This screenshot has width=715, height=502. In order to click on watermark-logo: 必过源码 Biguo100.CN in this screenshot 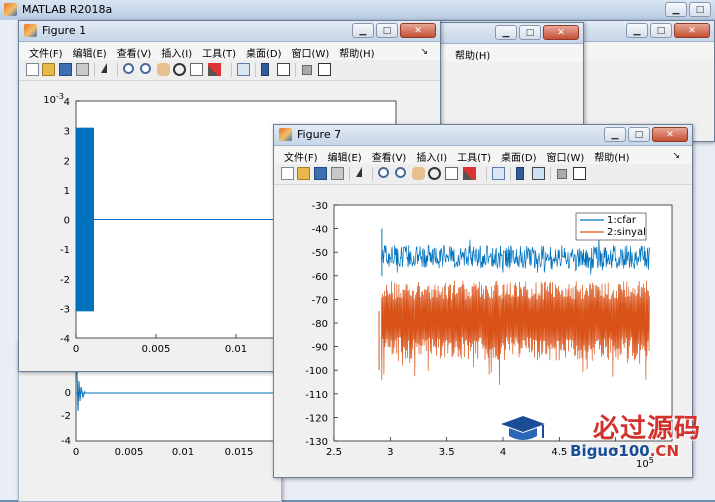, I will do `click(604, 438)`.